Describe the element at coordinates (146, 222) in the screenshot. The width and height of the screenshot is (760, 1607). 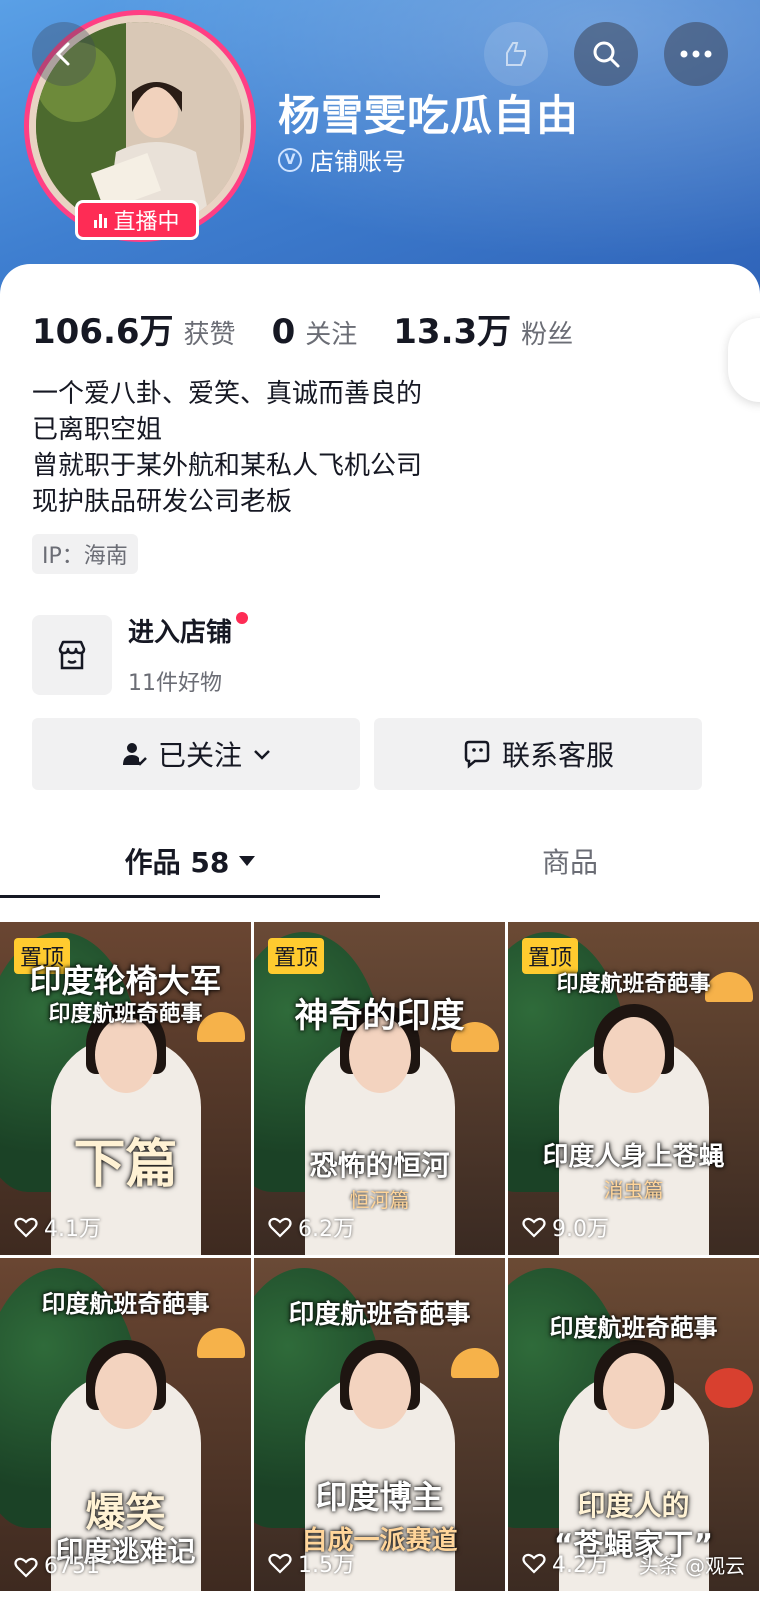
I see `live-badge-label: 直播中` at that location.